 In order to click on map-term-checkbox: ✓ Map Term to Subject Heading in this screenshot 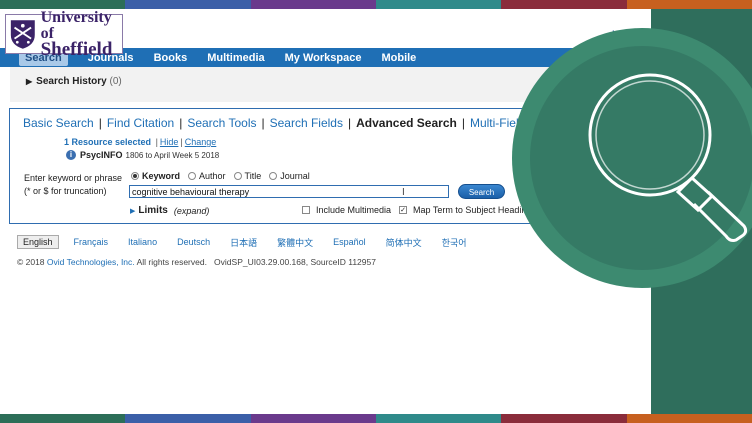, I will do `click(465, 210)`.